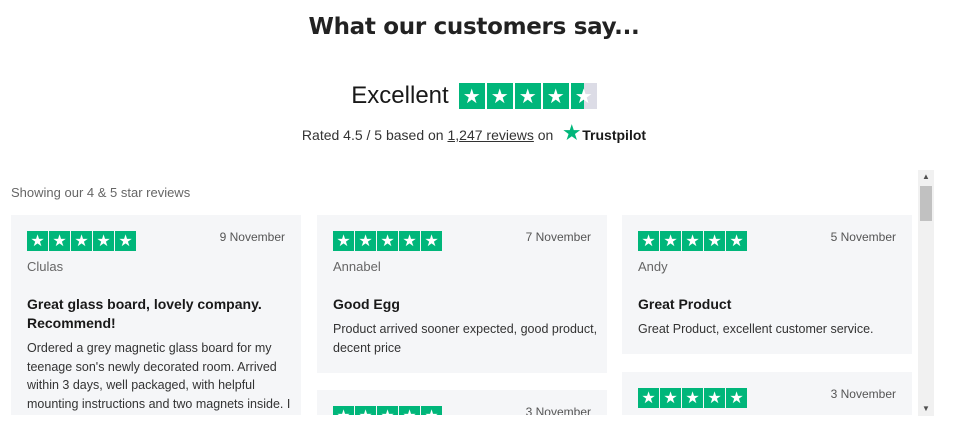  What do you see at coordinates (583, 96) in the screenshot?
I see `half-star-icon: ★` at bounding box center [583, 96].